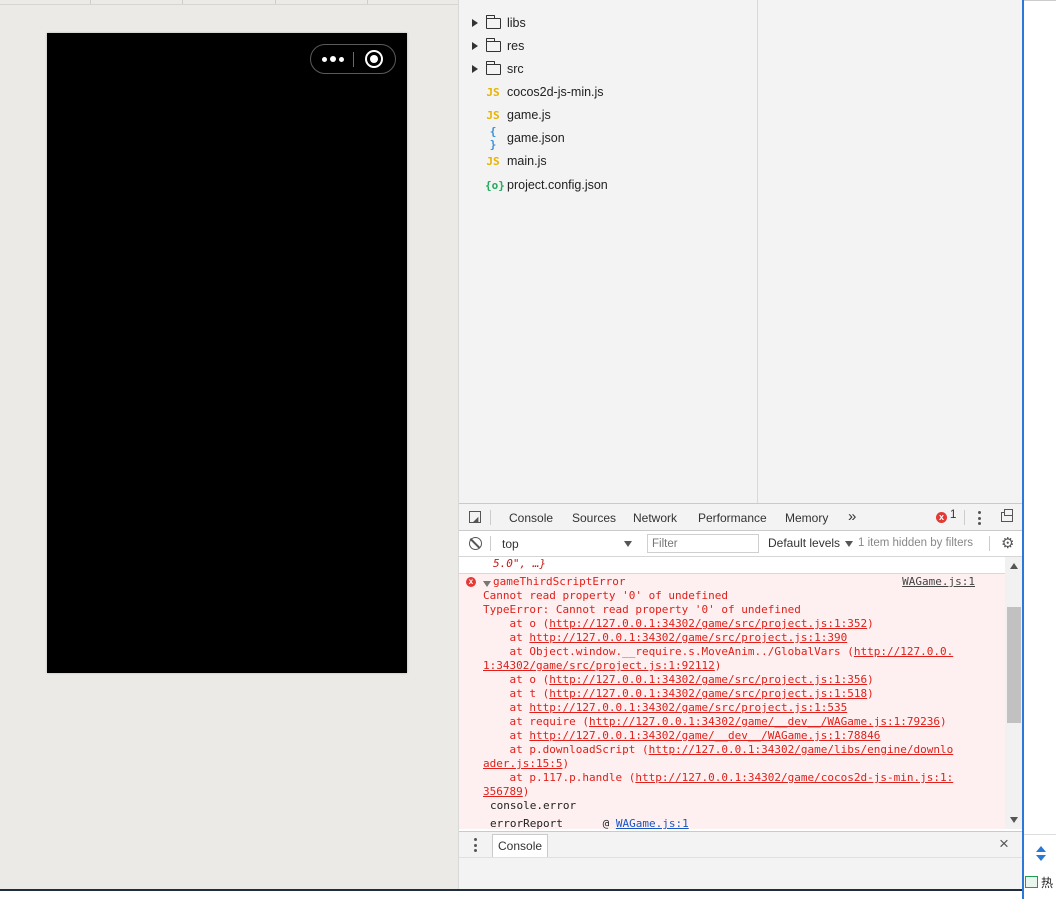 Image resolution: width=1056 pixels, height=899 pixels. What do you see at coordinates (516, 679) in the screenshot?
I see `stack-frame-text: at o (` at bounding box center [516, 679].